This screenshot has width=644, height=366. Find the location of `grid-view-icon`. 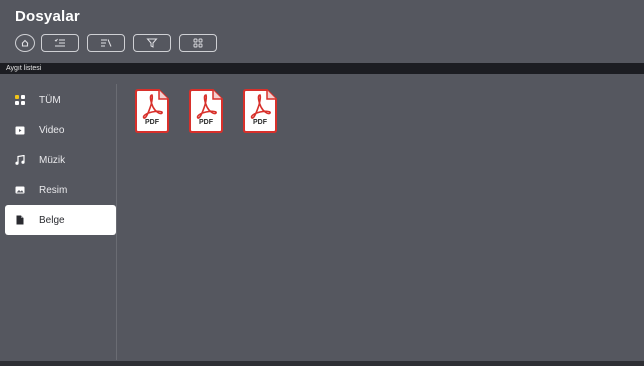

grid-view-icon is located at coordinates (198, 43).